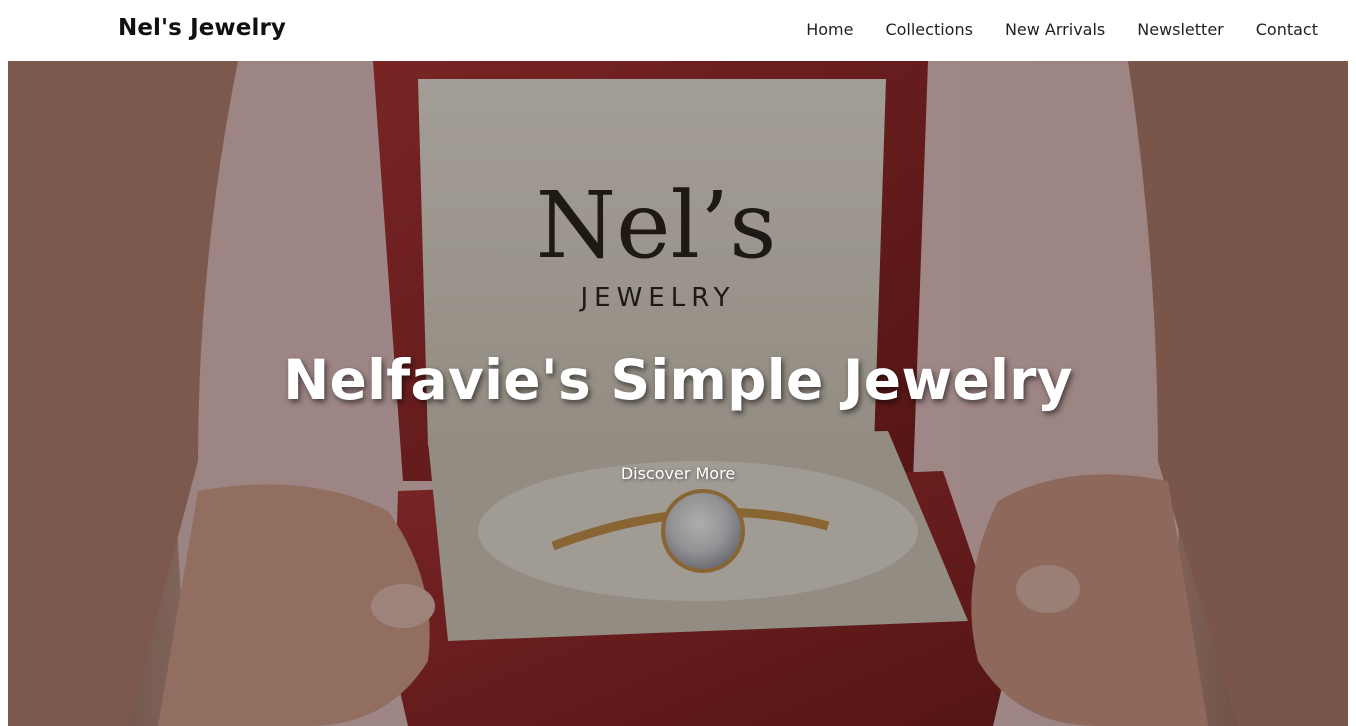 The height and width of the screenshot is (726, 1356). I want to click on hero-cta-wrap: Discover More, so click(678, 473).